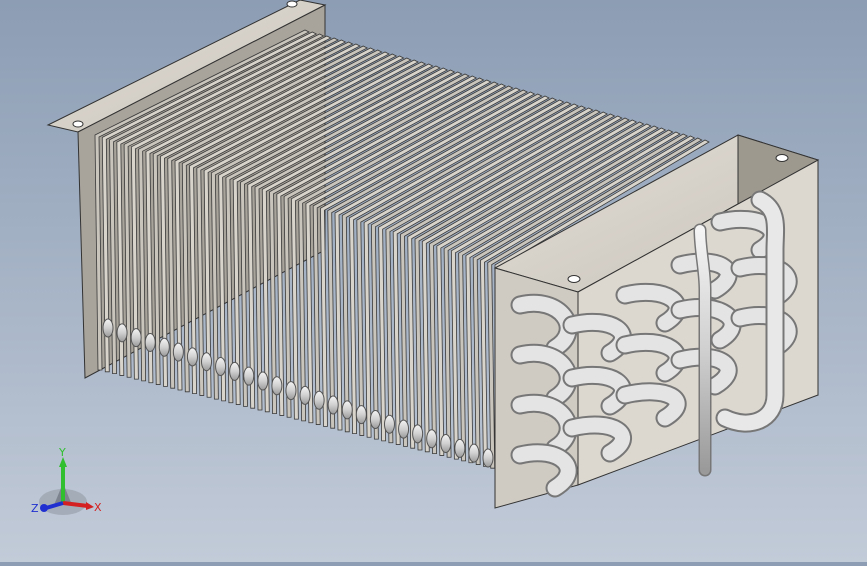 The image size is (867, 566). Describe the element at coordinates (90, 506) in the screenshot. I see `x-axis-arrow` at that location.